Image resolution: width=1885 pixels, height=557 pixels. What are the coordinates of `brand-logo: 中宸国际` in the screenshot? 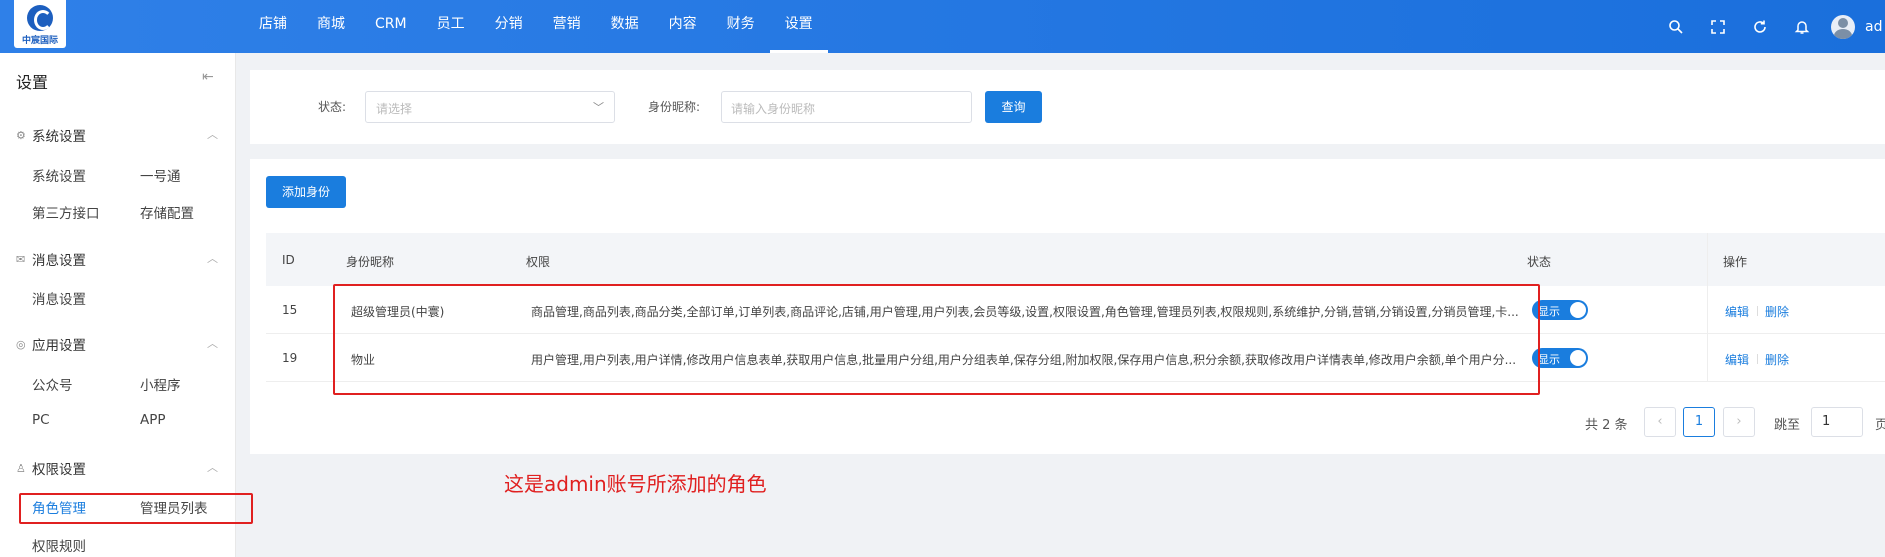 It's located at (40, 24).